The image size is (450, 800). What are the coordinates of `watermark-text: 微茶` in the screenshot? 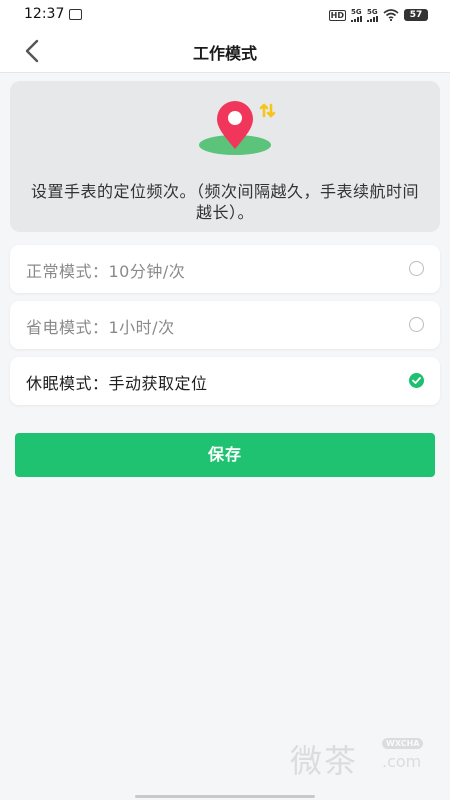 It's located at (324, 761).